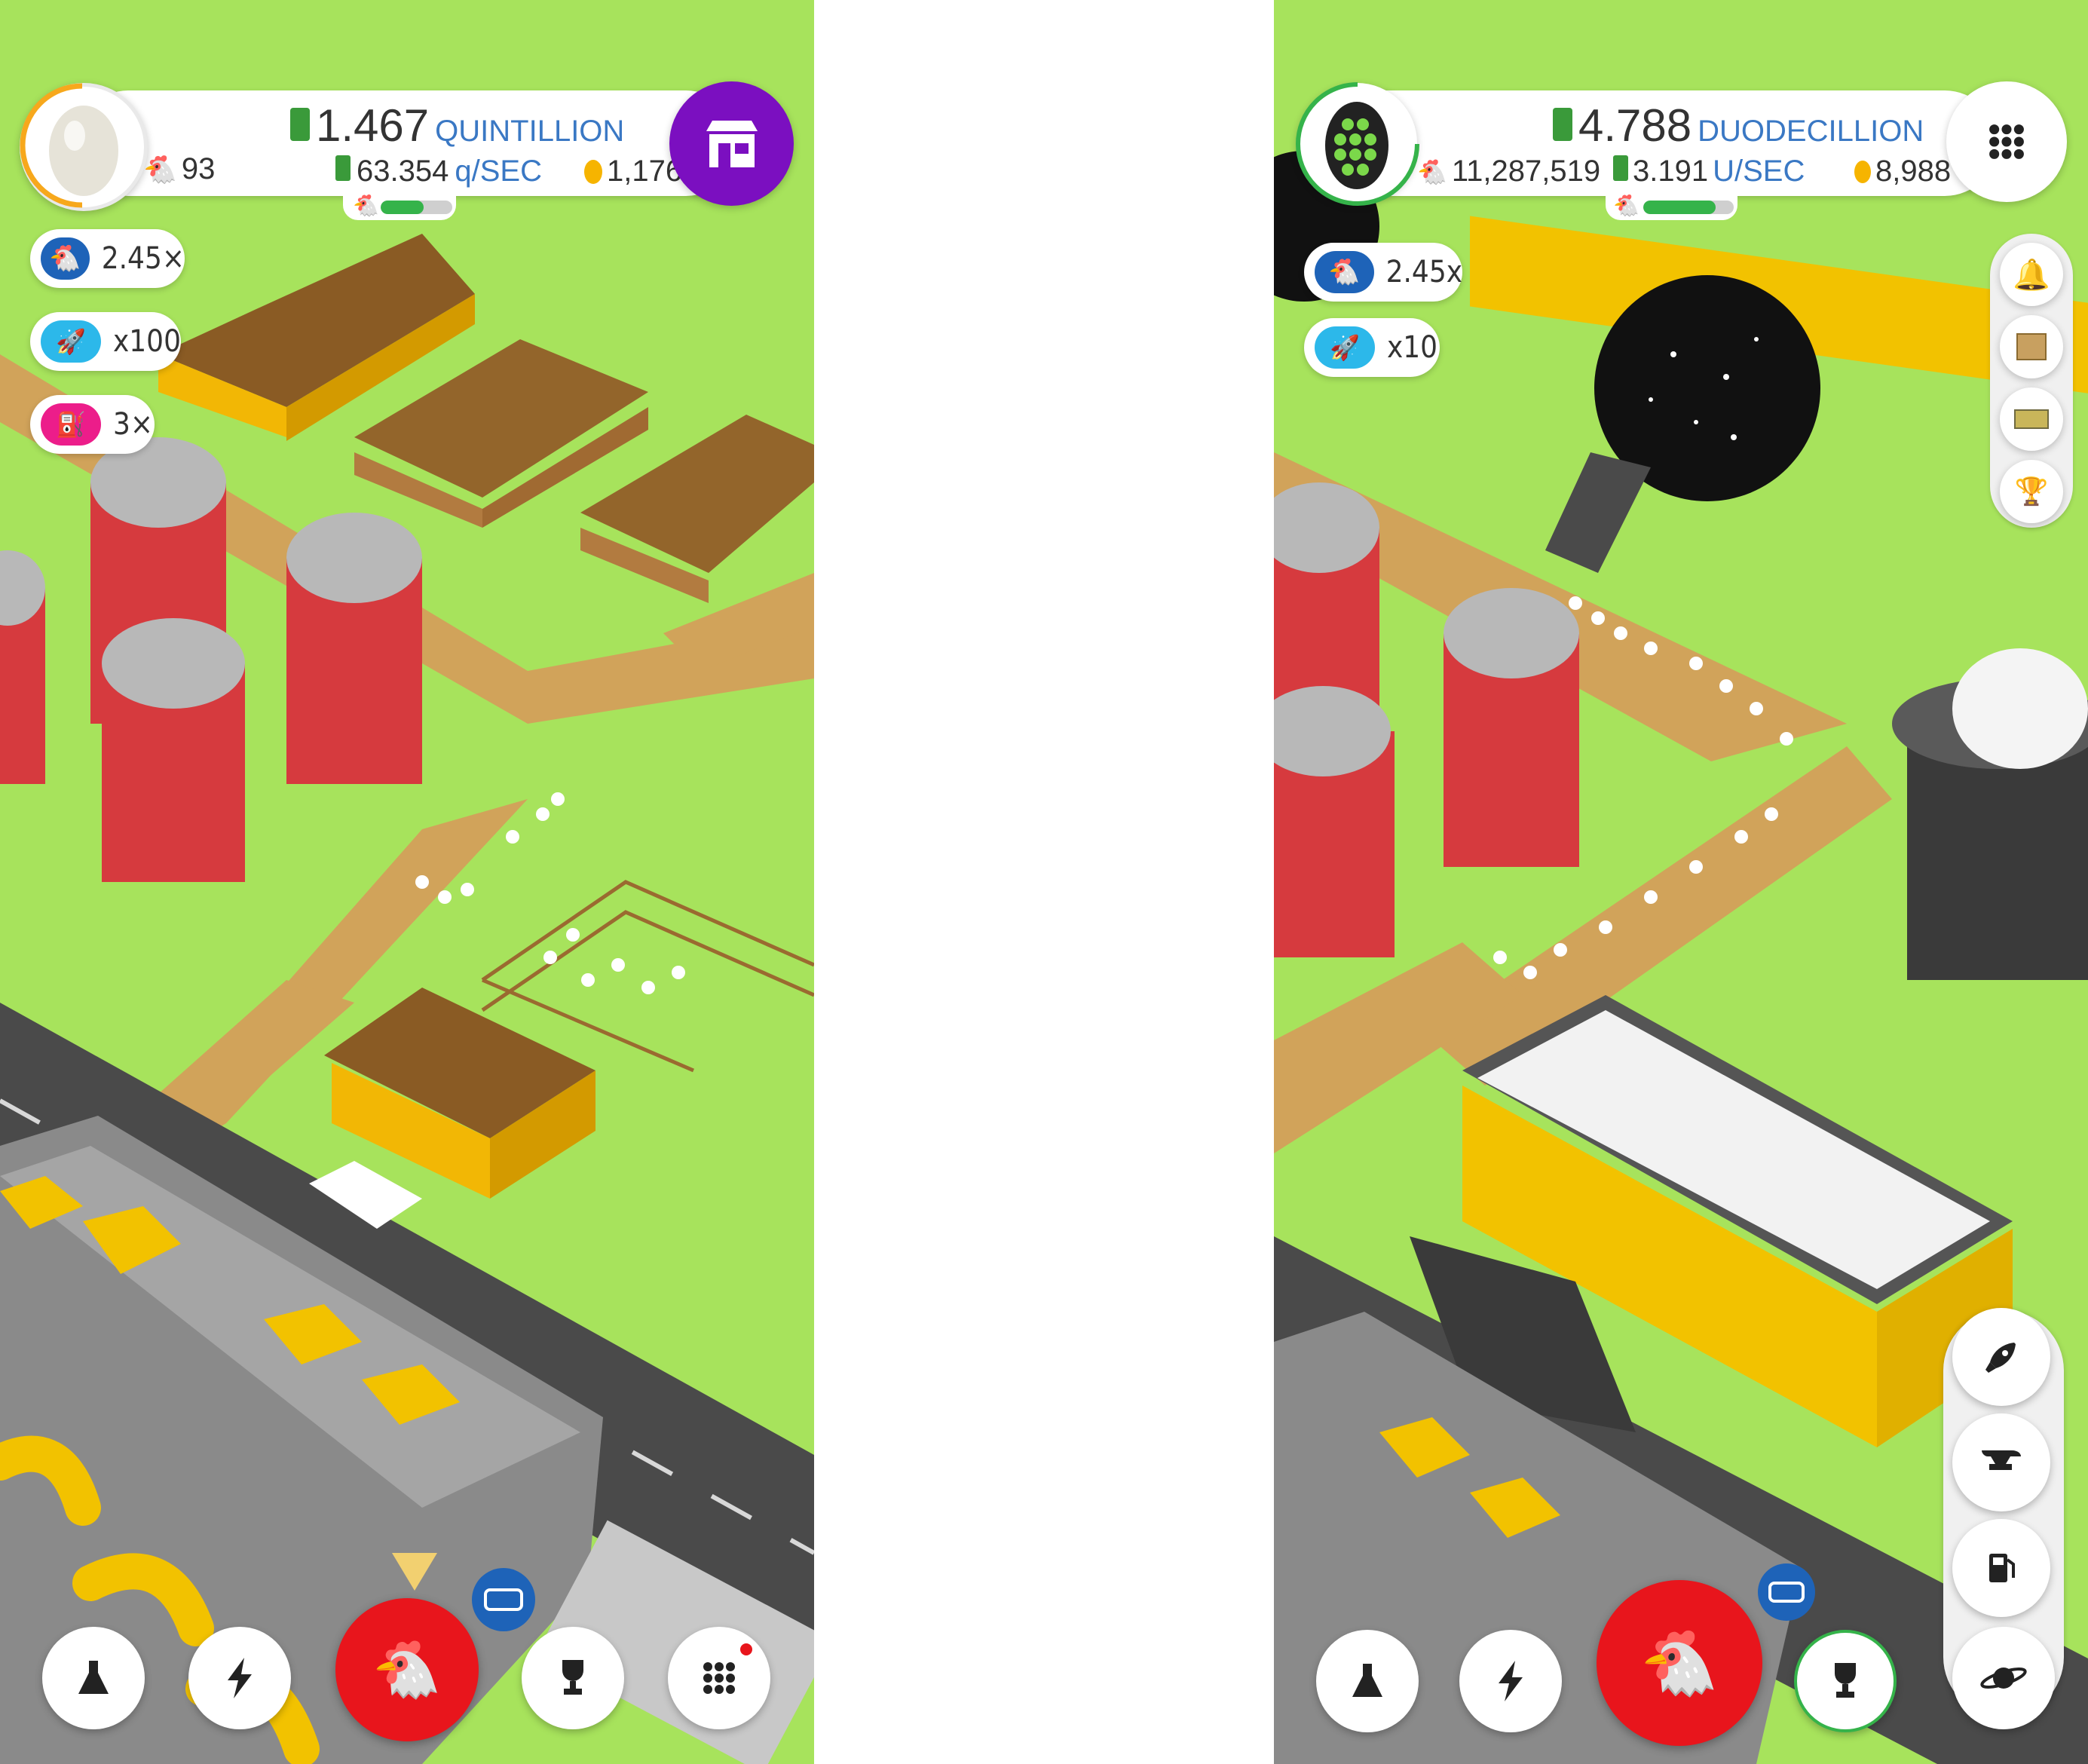 This screenshot has width=2088, height=1764. Describe the element at coordinates (633, 171) in the screenshot. I see `golden-eggs: 1,176` at that location.